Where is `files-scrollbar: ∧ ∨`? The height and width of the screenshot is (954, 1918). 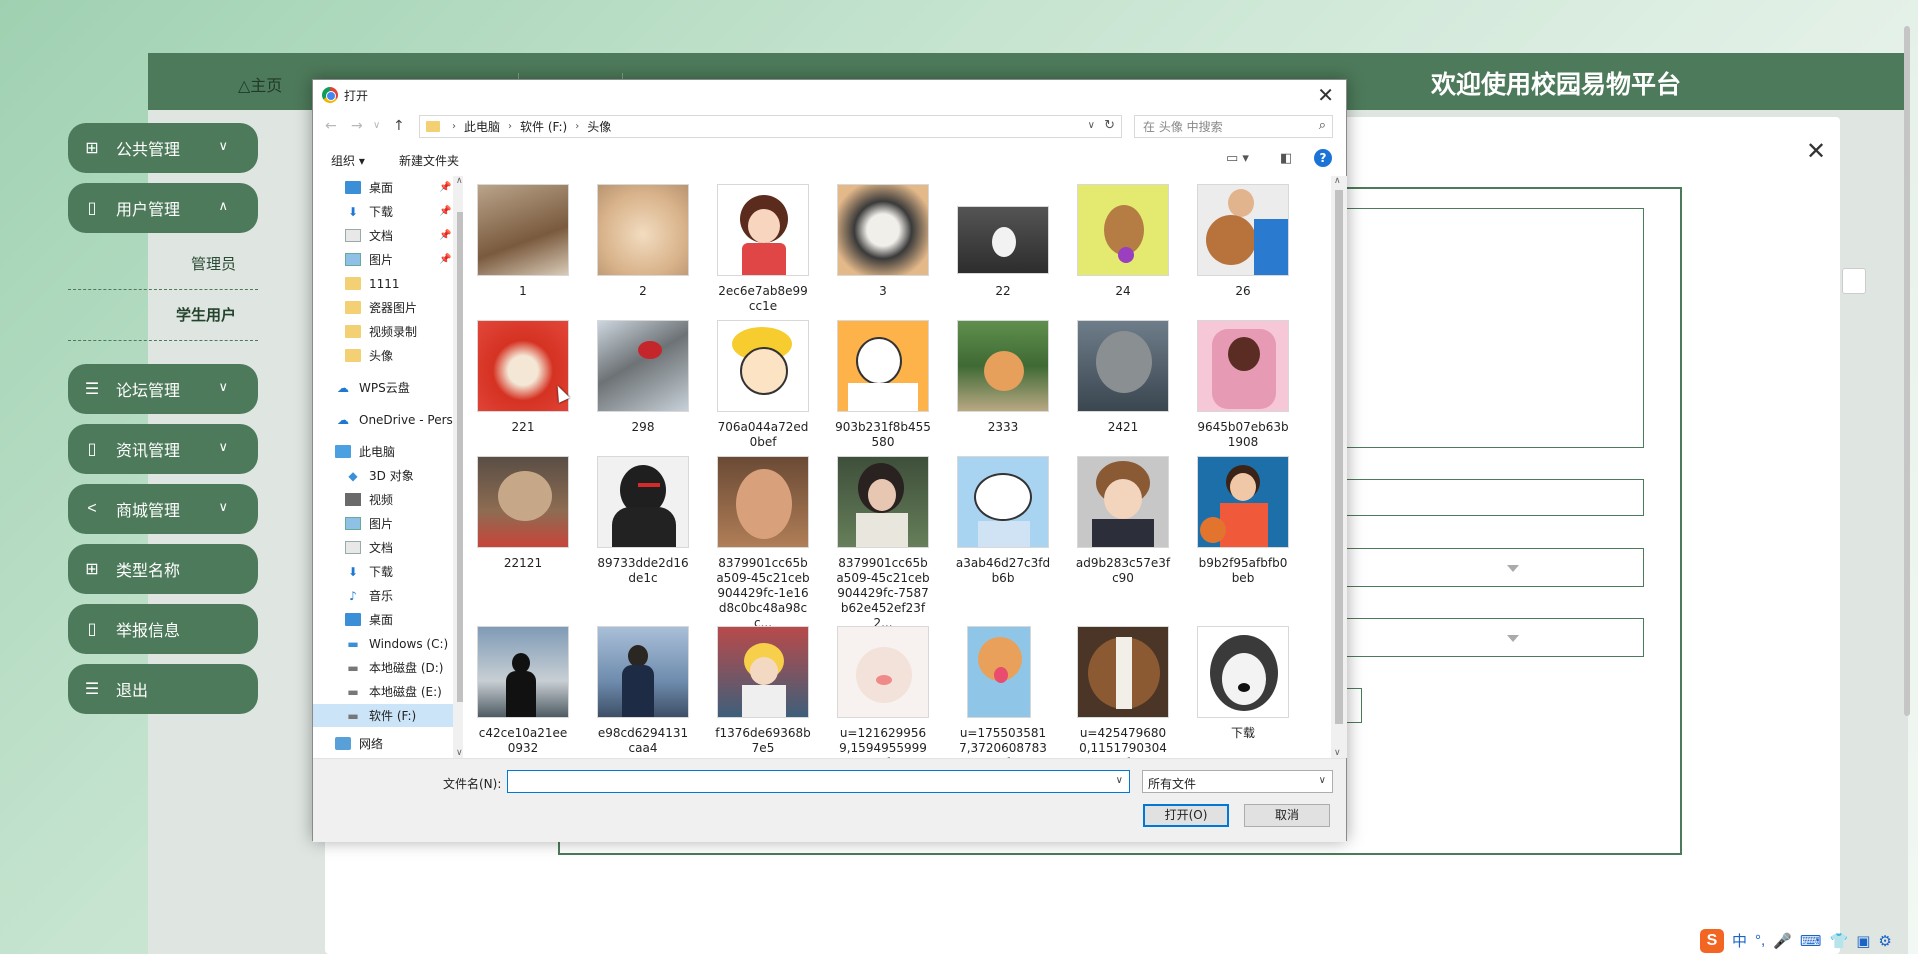 files-scrollbar: ∧ ∨ is located at coordinates (1339, 467).